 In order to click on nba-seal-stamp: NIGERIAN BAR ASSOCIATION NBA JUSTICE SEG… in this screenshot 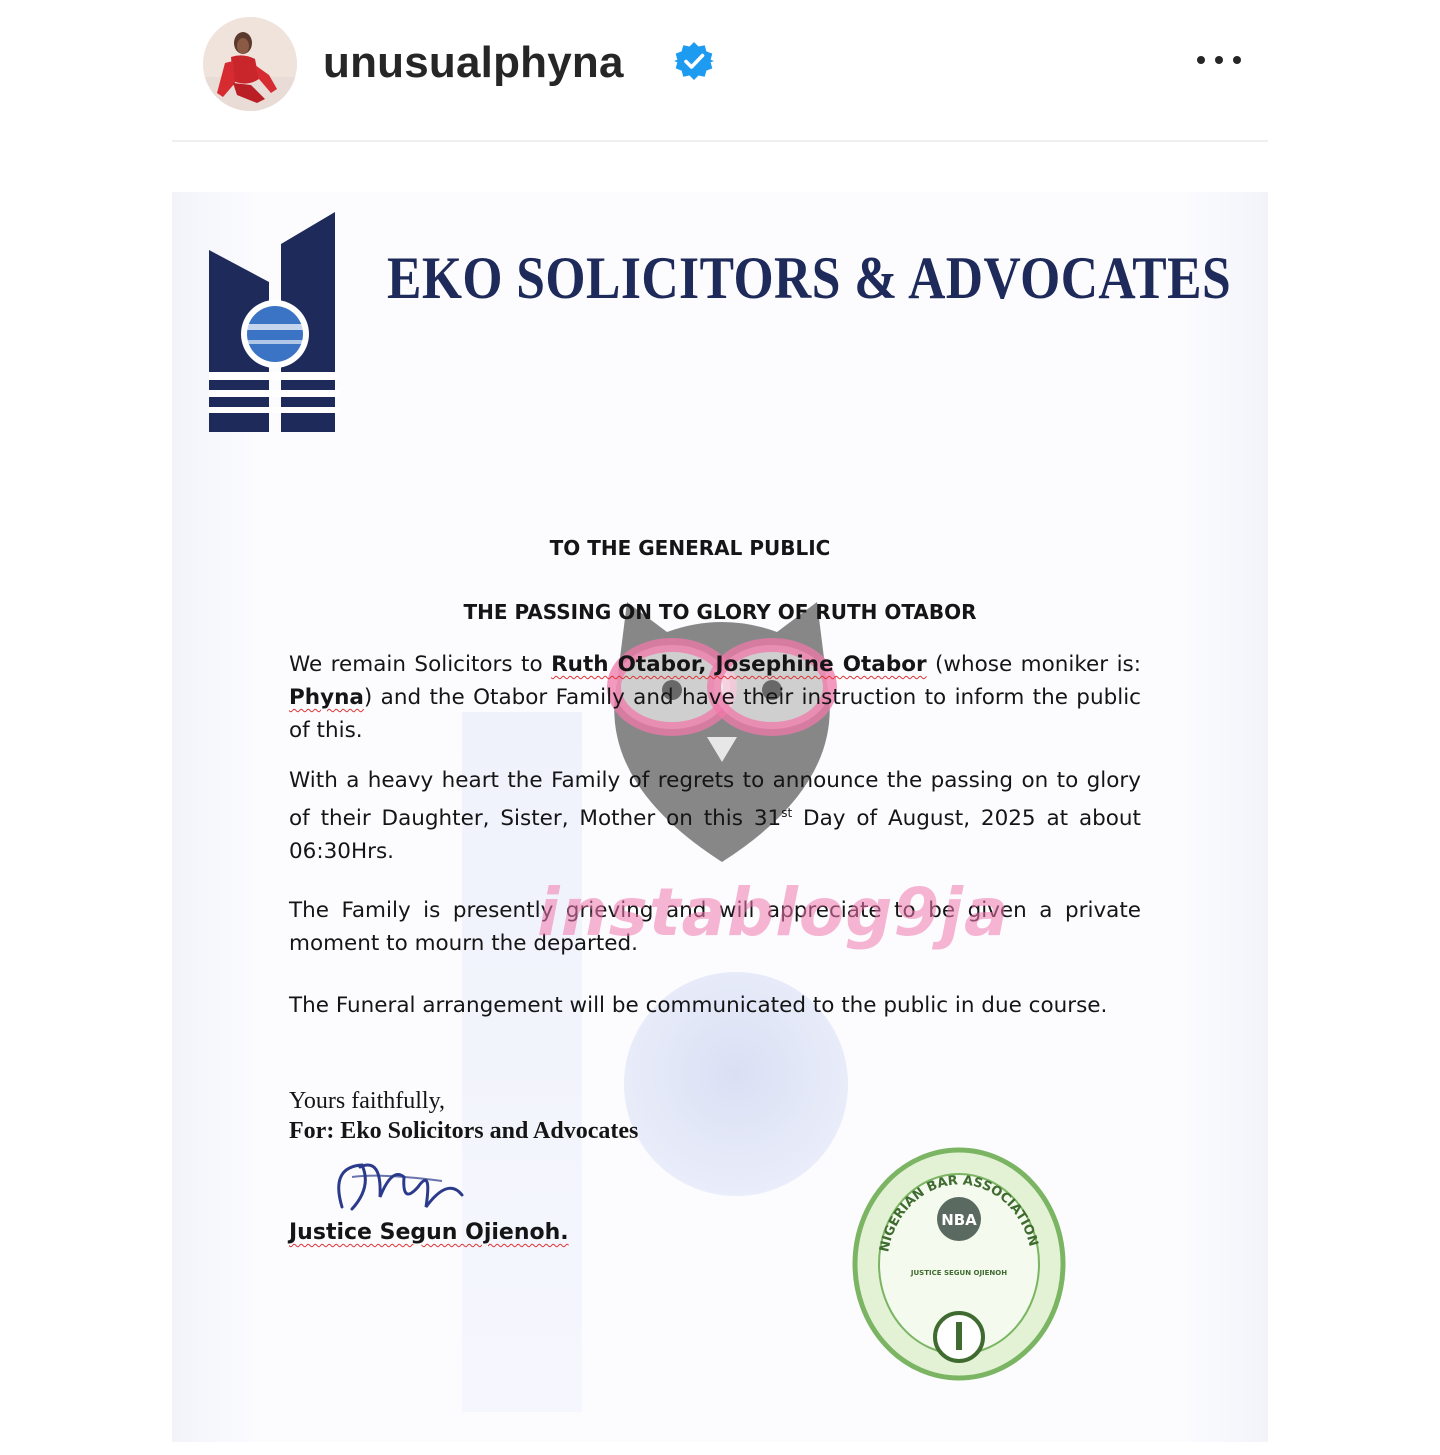, I will do `click(959, 1264)`.